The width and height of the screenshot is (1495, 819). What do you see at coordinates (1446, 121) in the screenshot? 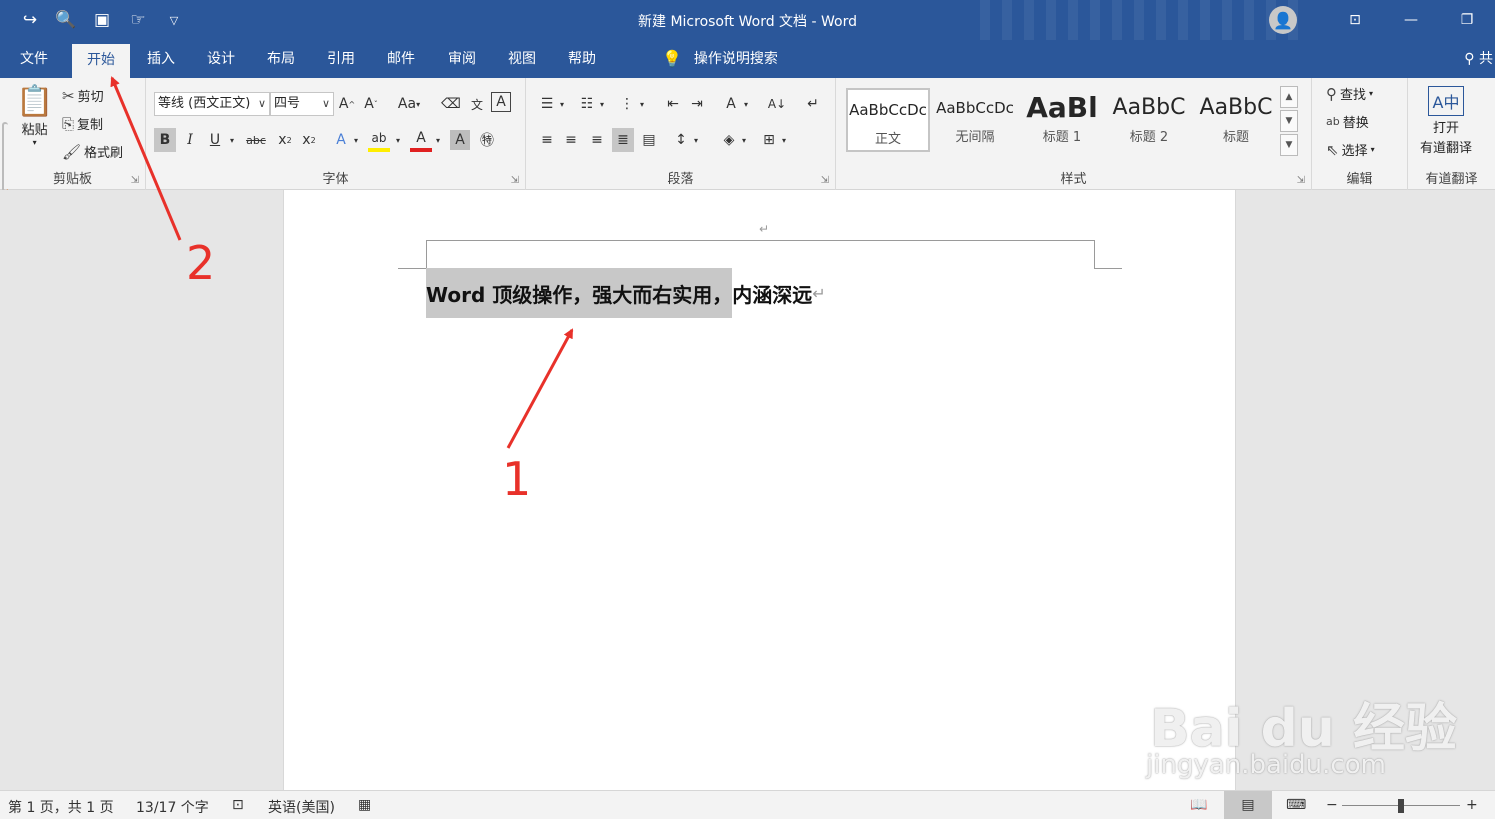
I see `youdao-translate-button: A中 打开 有道翻译` at bounding box center [1446, 121].